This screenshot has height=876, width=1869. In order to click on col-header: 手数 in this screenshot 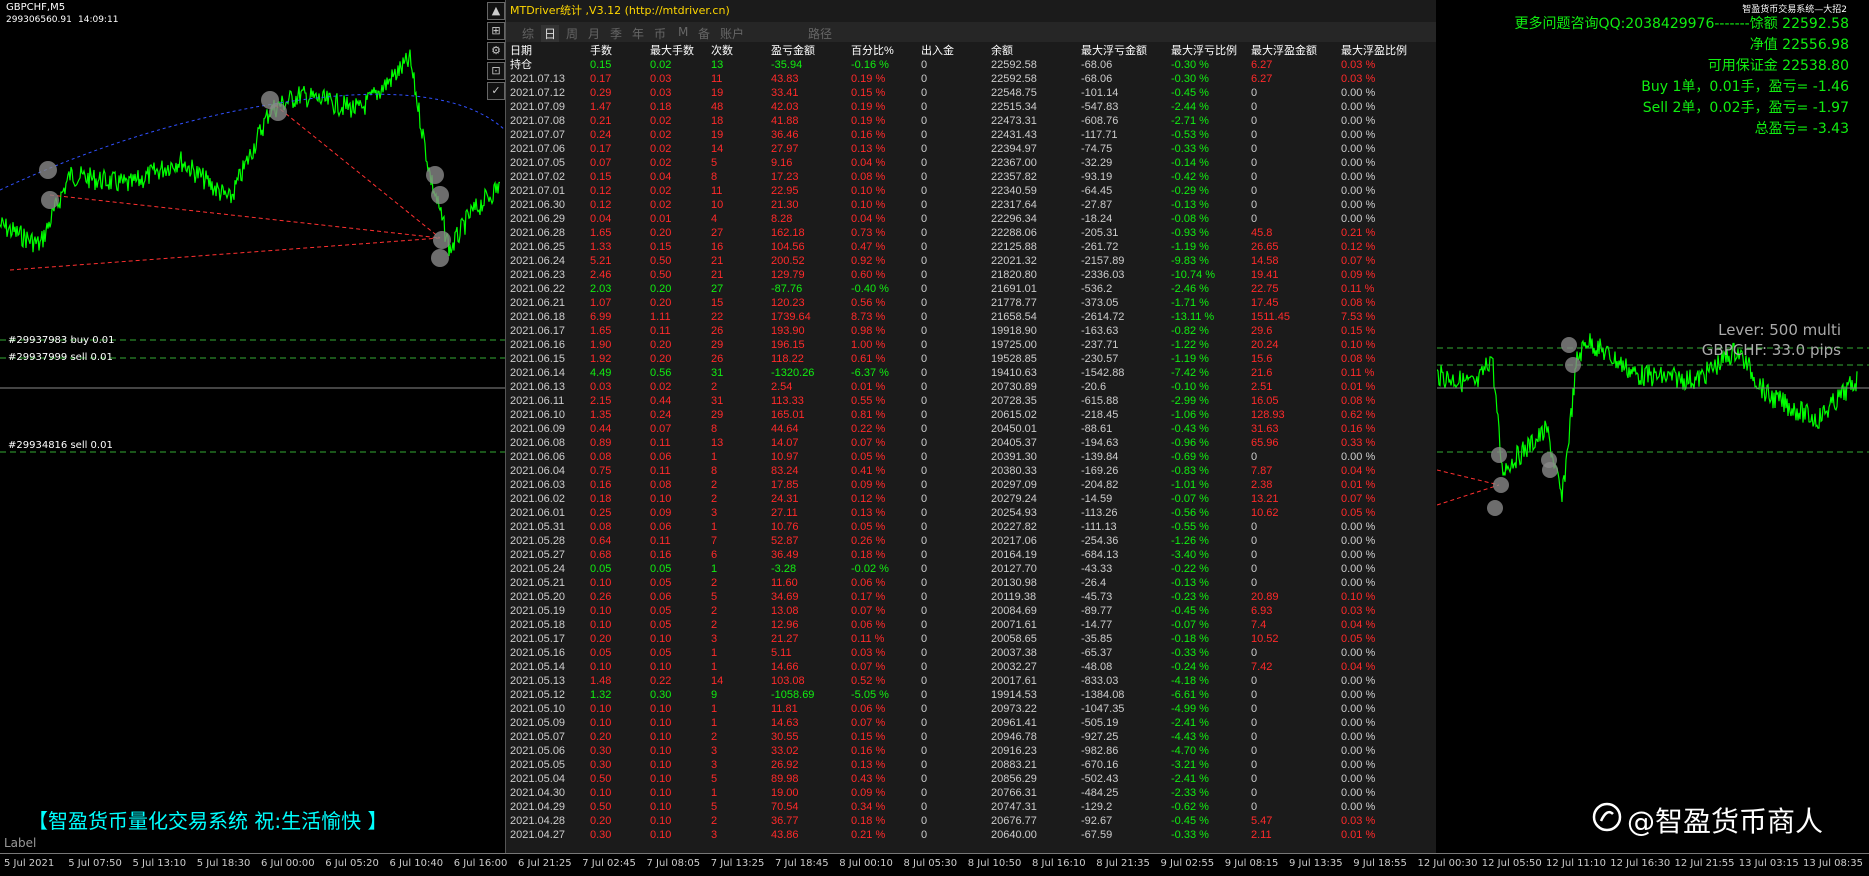, I will do `click(620, 51)`.